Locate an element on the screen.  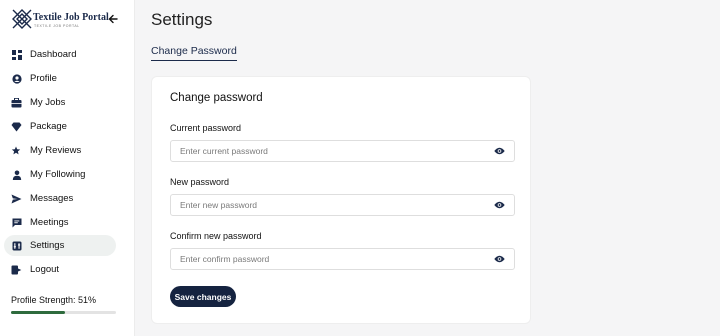
confirm-password-field is located at coordinates (342, 259).